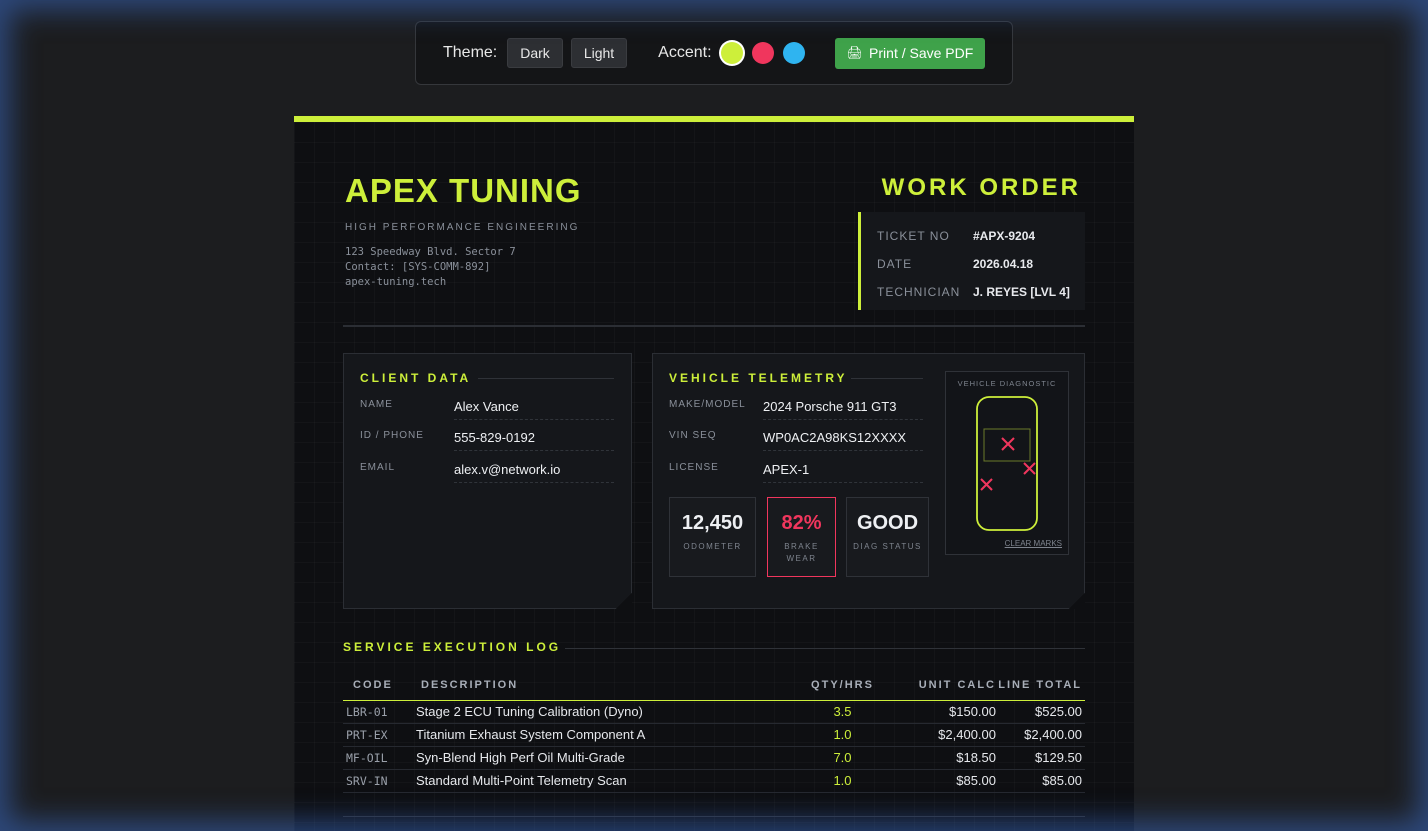 The image size is (1428, 831). What do you see at coordinates (1040, 685) in the screenshot?
I see `col-total-header: LINE TOTAL` at bounding box center [1040, 685].